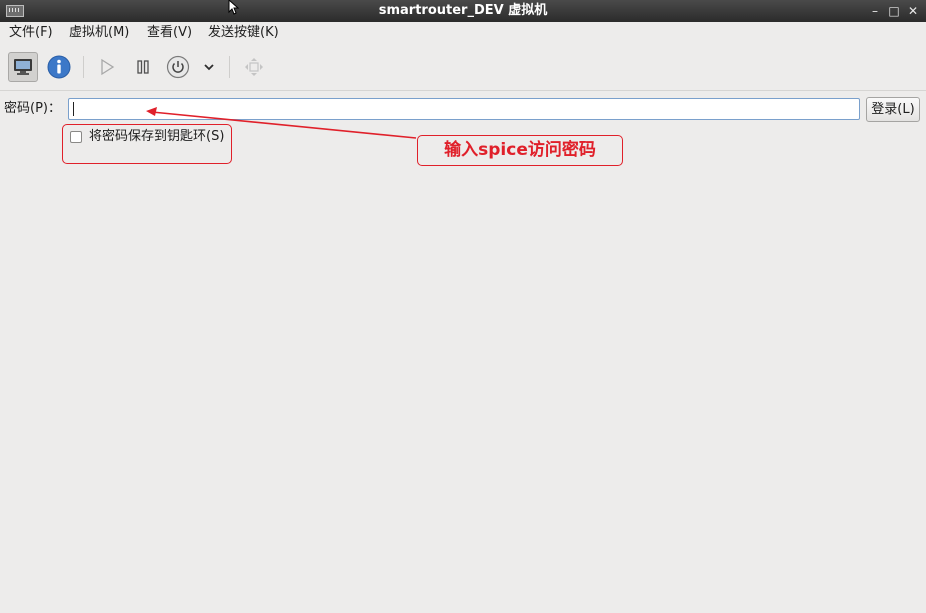 This screenshot has height=613, width=926. I want to click on details-button, so click(59, 67).